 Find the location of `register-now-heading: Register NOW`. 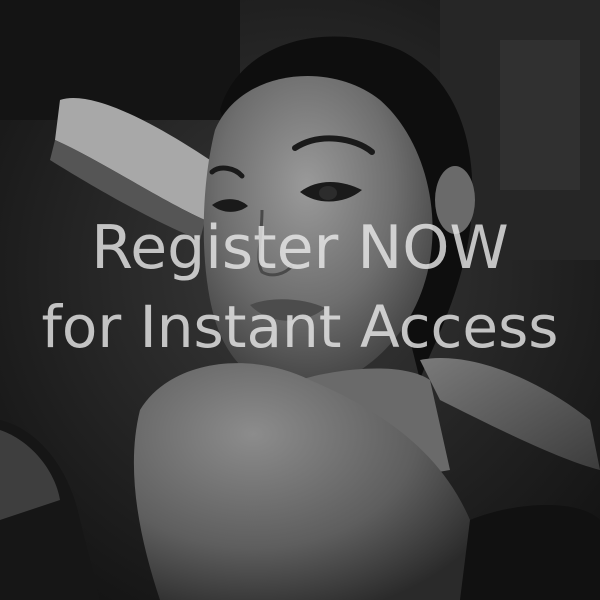

register-now-heading: Register NOW is located at coordinates (300, 248).